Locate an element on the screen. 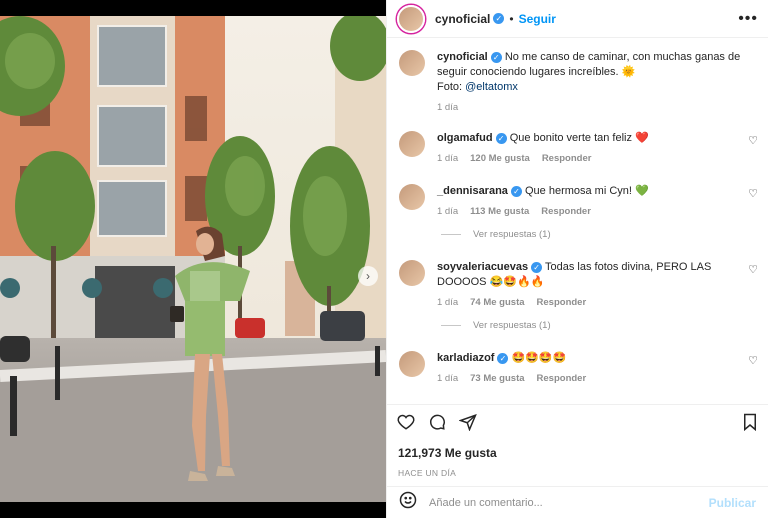 Image resolution: width=768 pixels, height=518 pixels. emoji-icon is located at coordinates (408, 502).